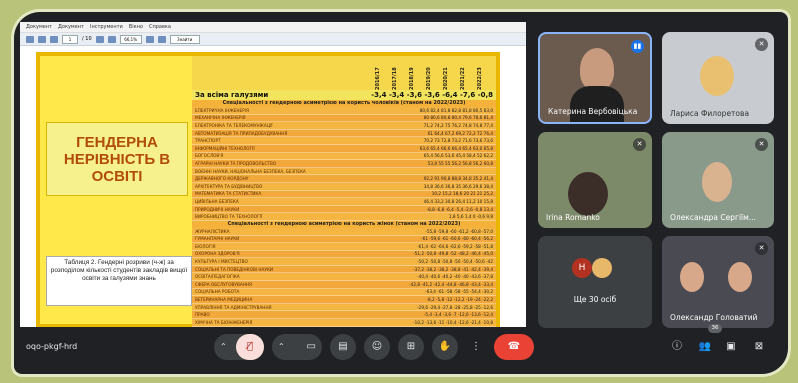 Image resolution: width=798 pixels, height=383 pixels. I want to click on participant-tile: ✕ Лариса Филоретова, so click(718, 78).